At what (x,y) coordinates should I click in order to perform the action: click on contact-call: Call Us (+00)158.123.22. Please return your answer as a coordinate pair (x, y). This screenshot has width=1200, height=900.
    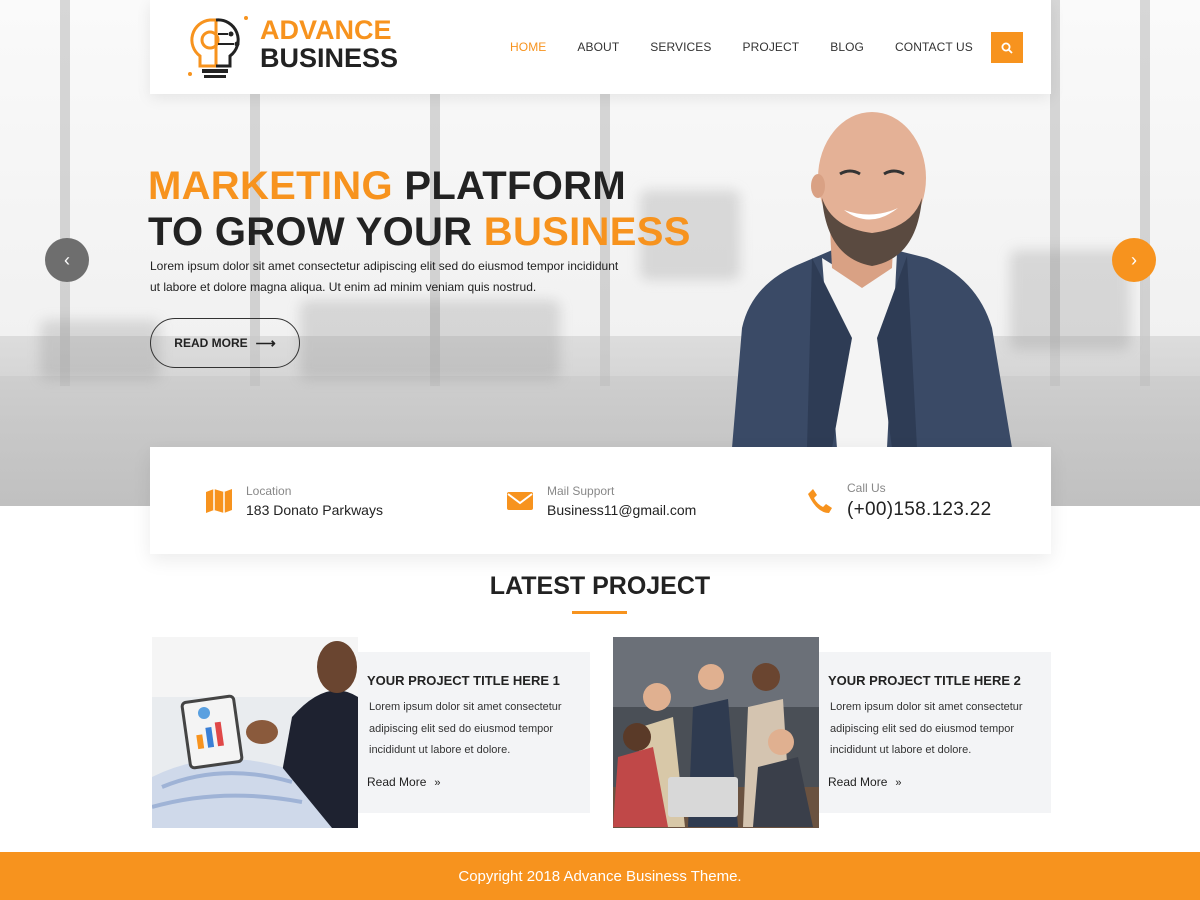
    Looking at the image, I should click on (897, 500).